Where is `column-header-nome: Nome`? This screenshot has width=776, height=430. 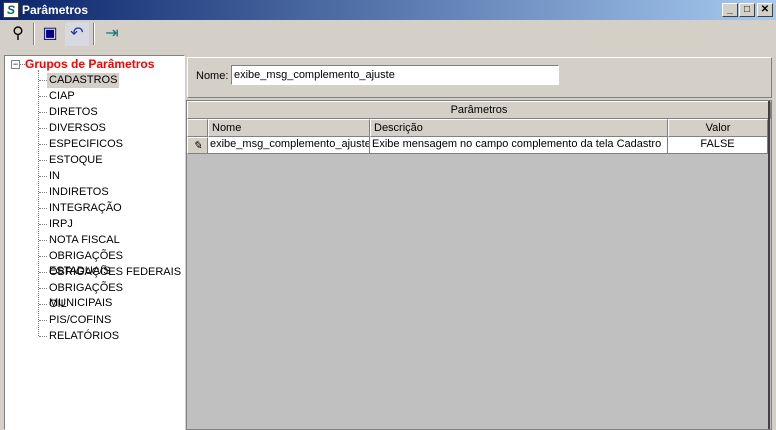 column-header-nome: Nome is located at coordinates (289, 128).